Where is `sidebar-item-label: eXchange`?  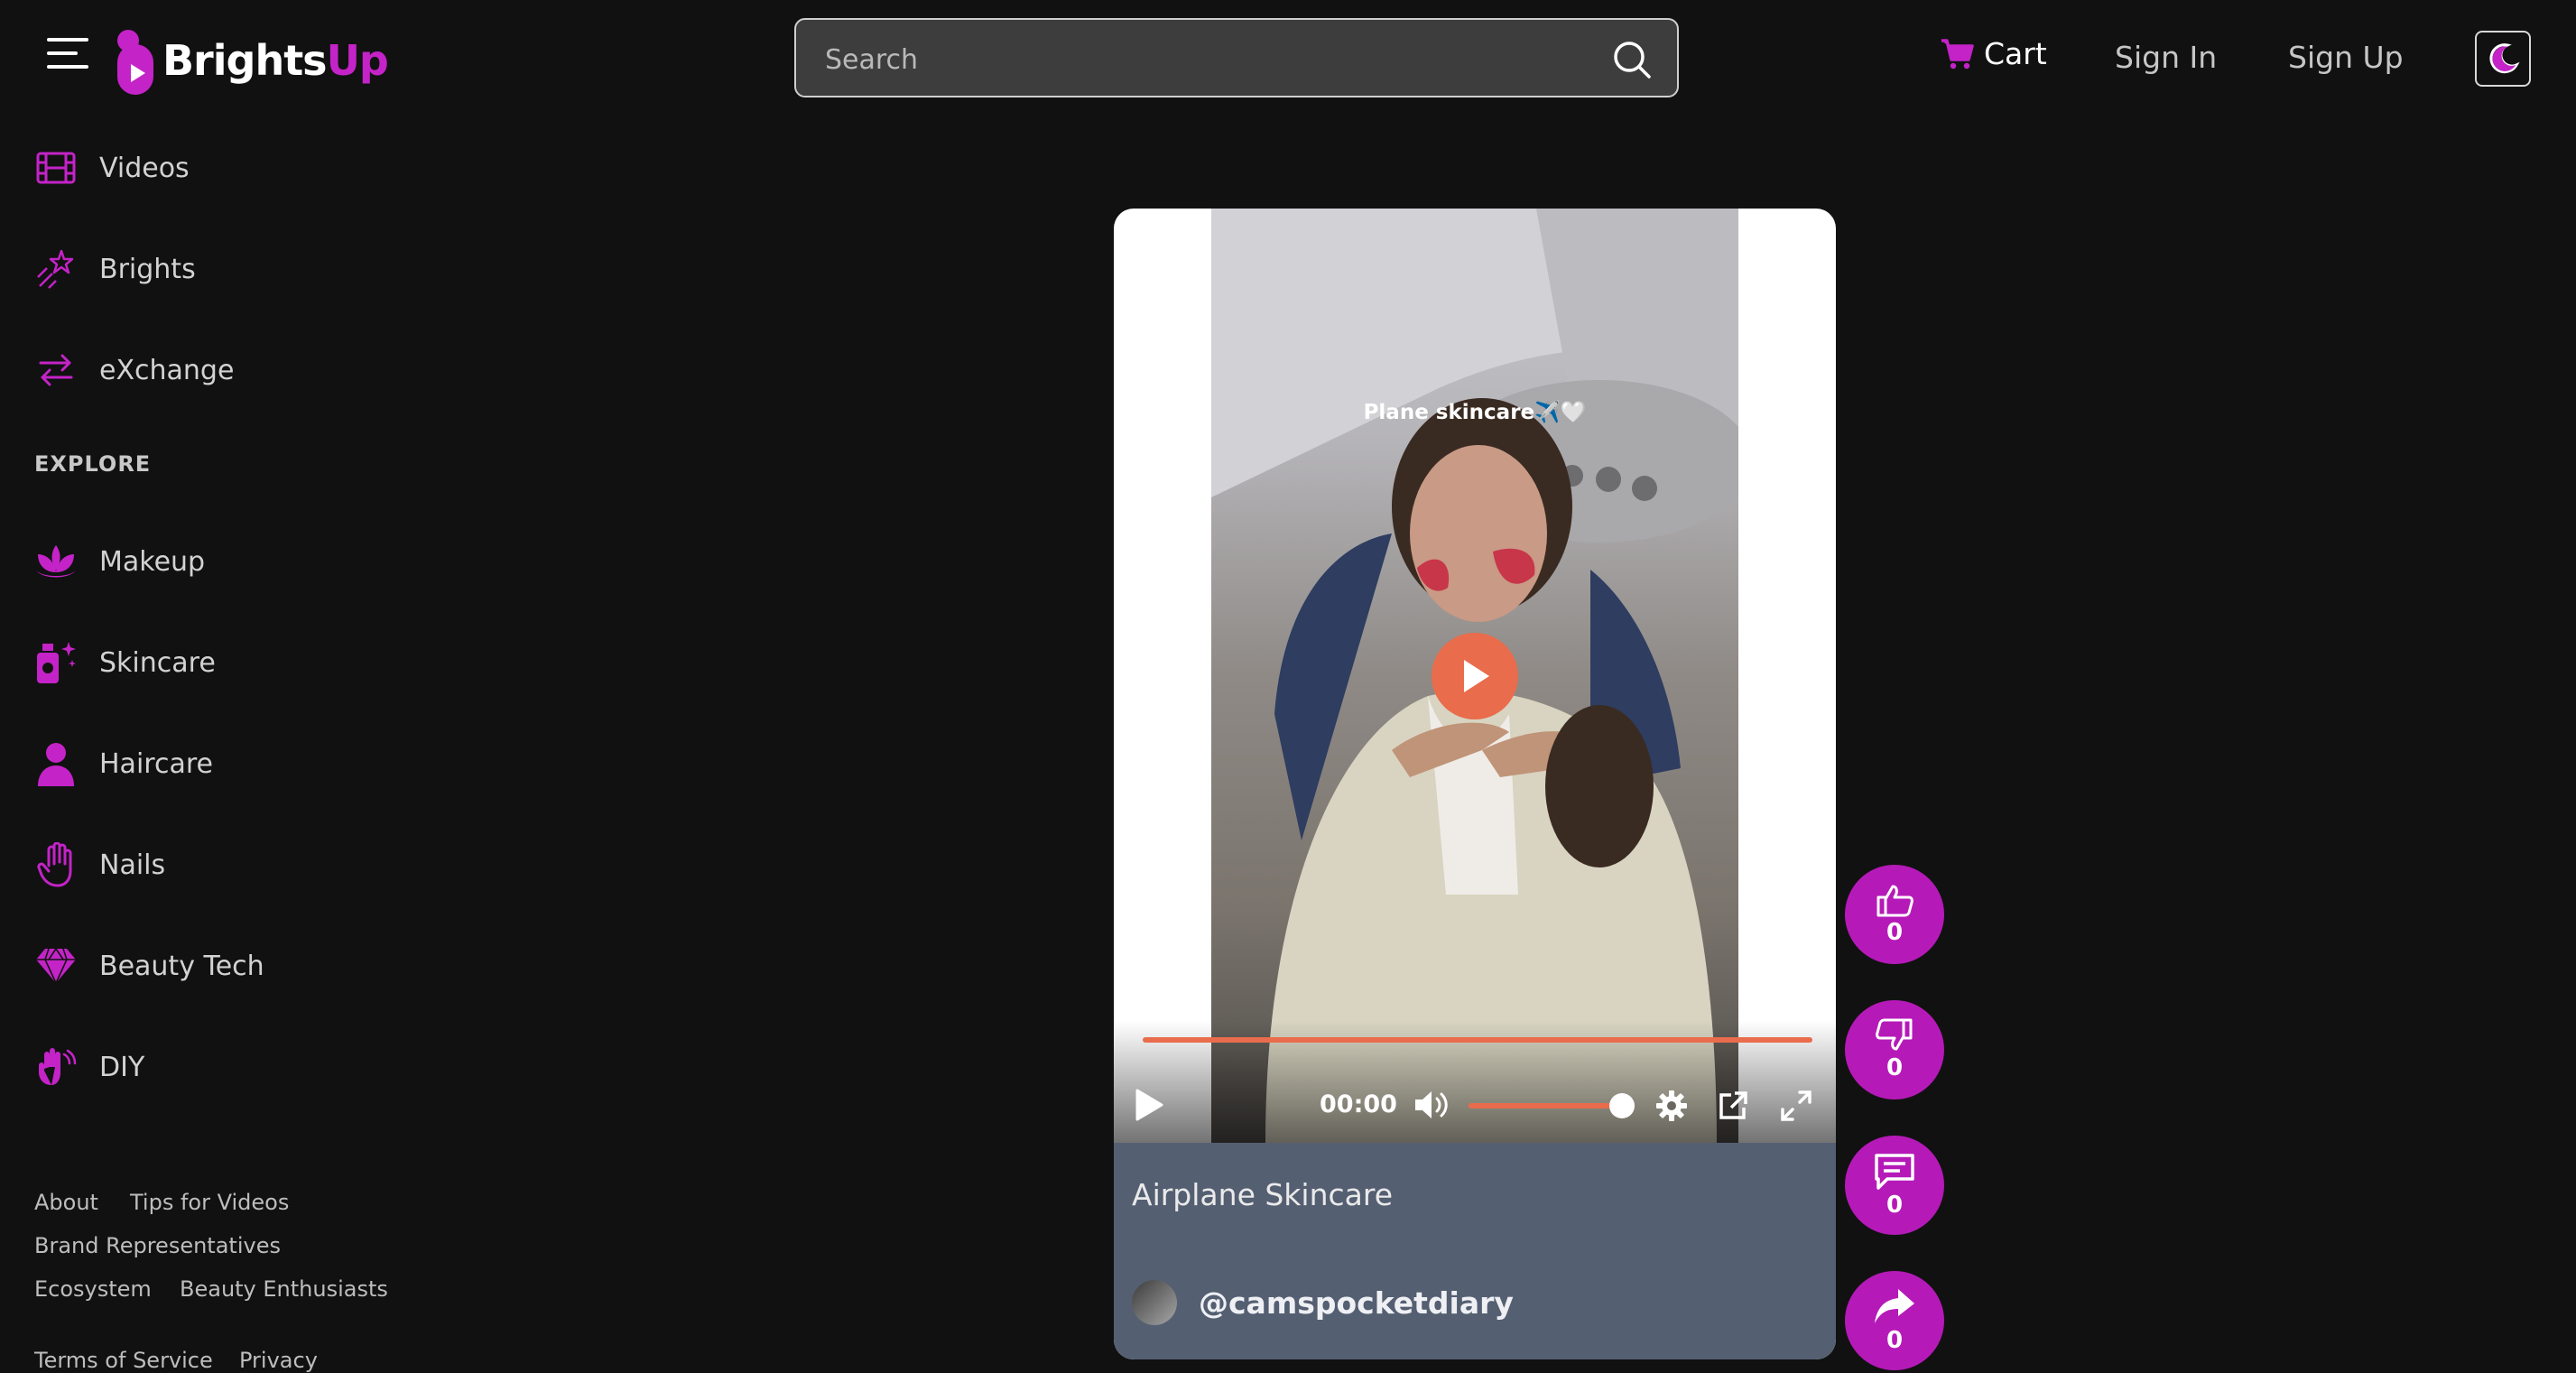
sidebar-item-label: eXchange is located at coordinates (167, 370).